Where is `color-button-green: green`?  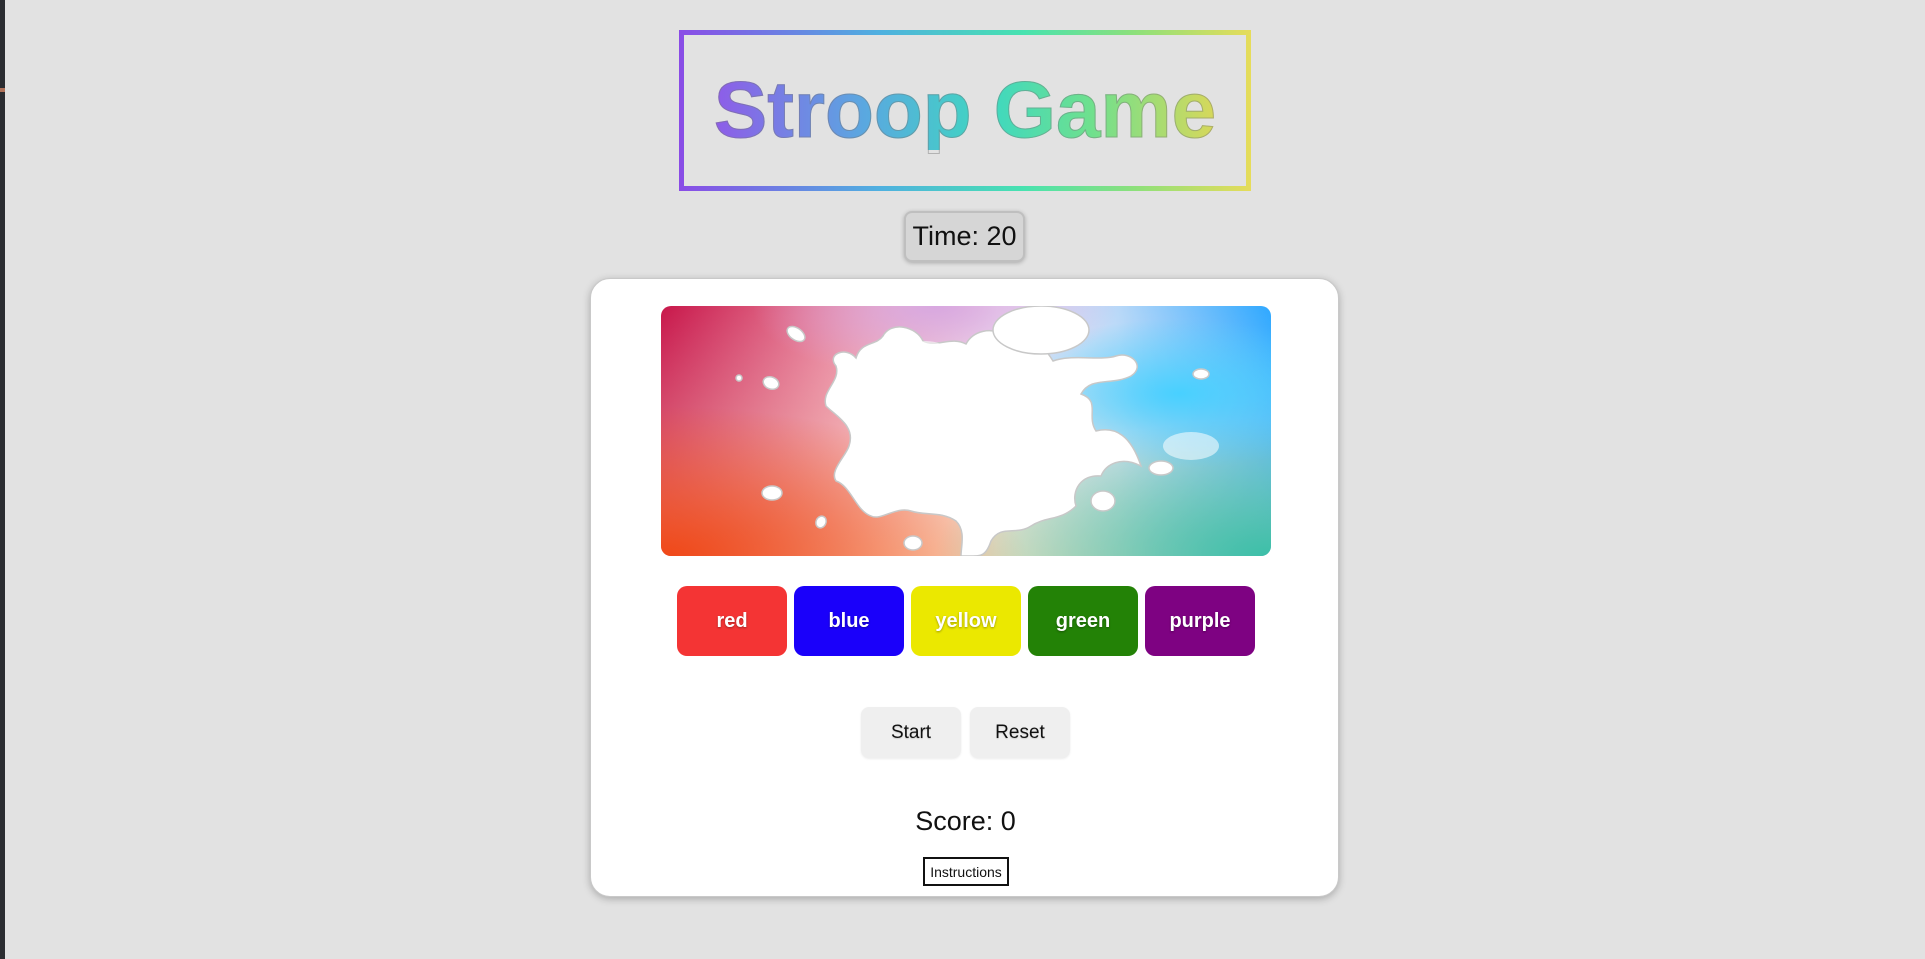 color-button-green: green is located at coordinates (1083, 621).